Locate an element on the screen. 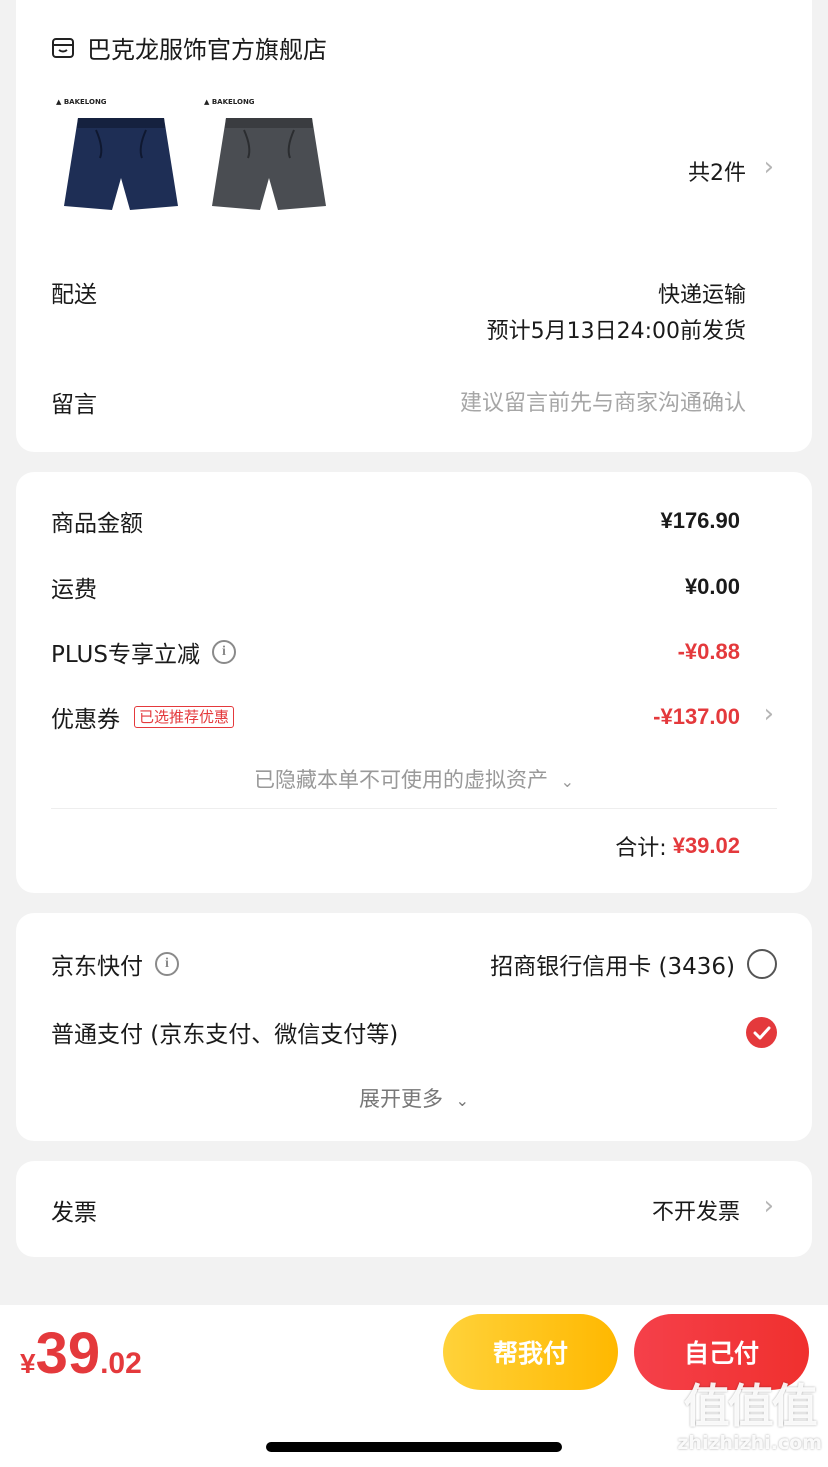  radio-unselected is located at coordinates (762, 964).